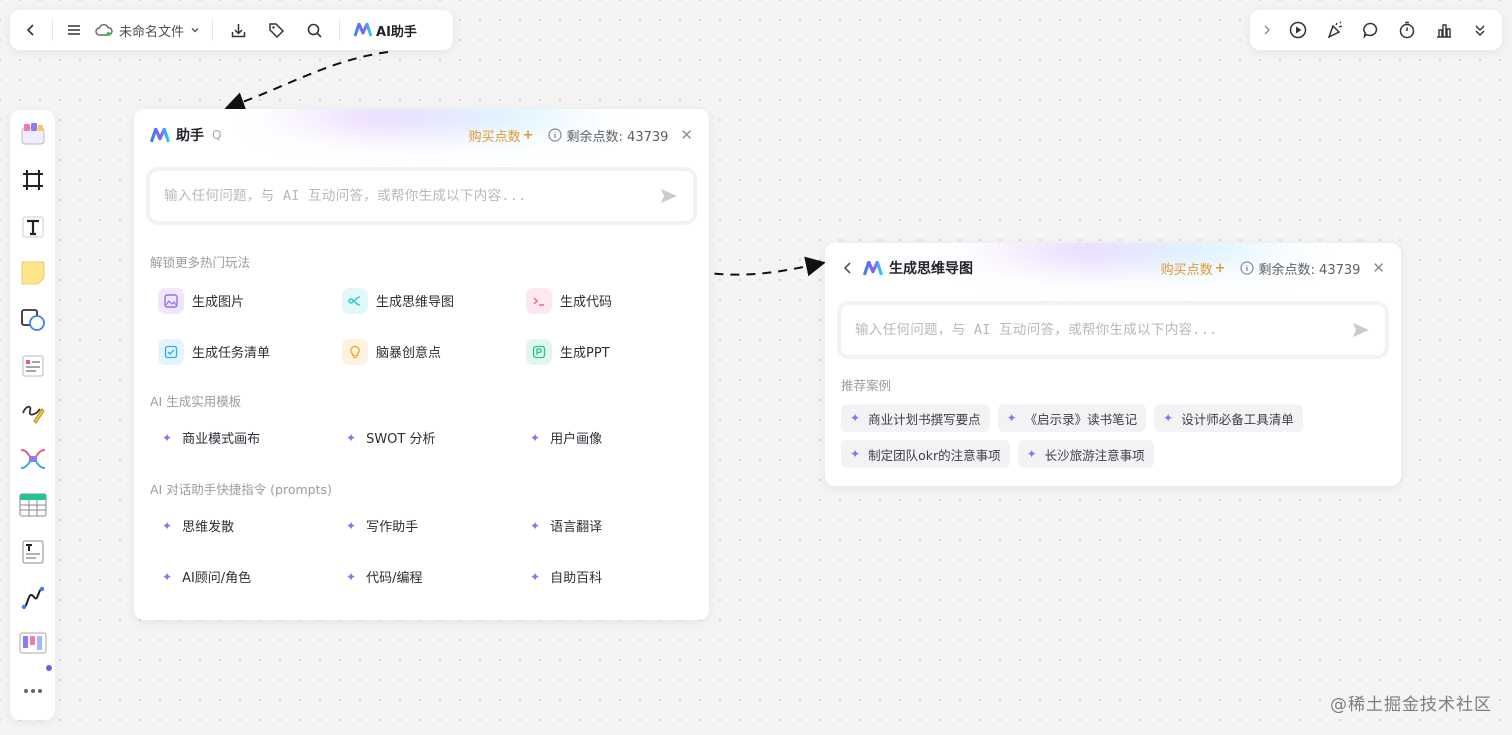  What do you see at coordinates (554, 135) in the screenshot?
I see `info-icon` at bounding box center [554, 135].